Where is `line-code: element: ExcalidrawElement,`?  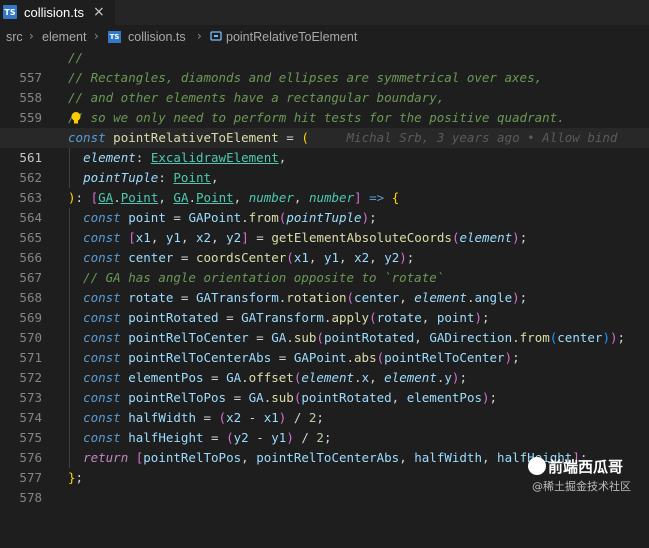 line-code: element: ExcalidrawElement, is located at coordinates (185, 157).